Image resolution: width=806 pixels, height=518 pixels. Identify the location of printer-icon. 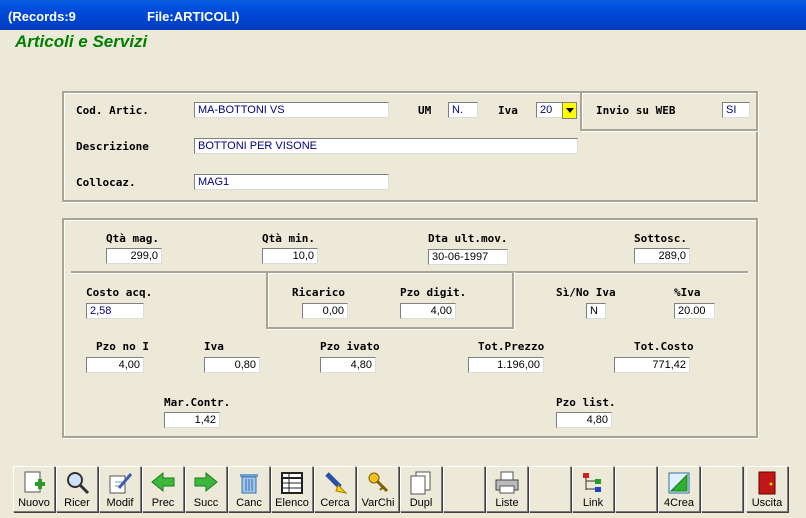
(507, 482).